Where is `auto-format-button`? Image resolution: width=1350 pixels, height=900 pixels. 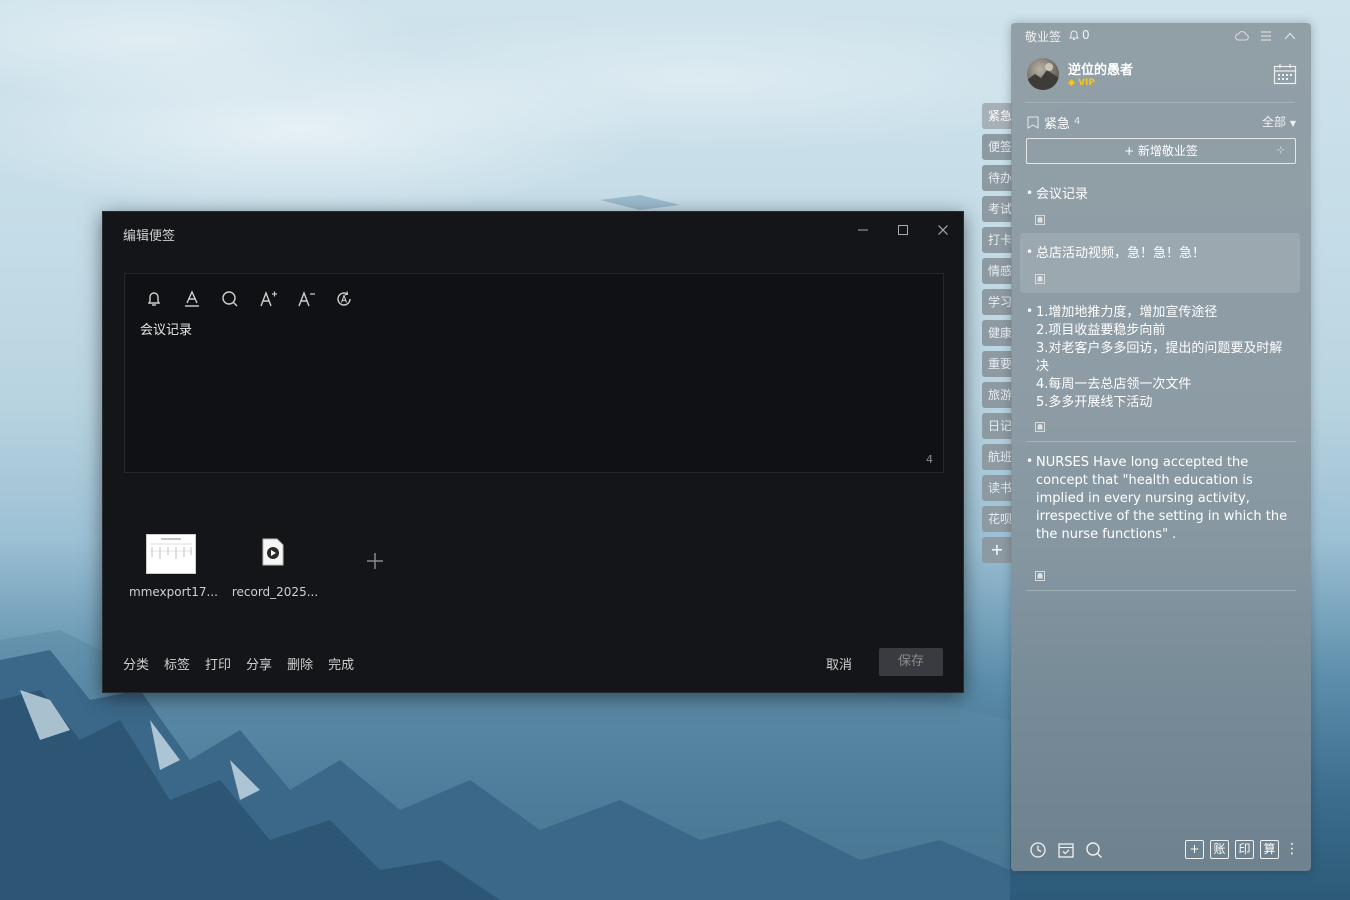
auto-format-button is located at coordinates (354, 299).